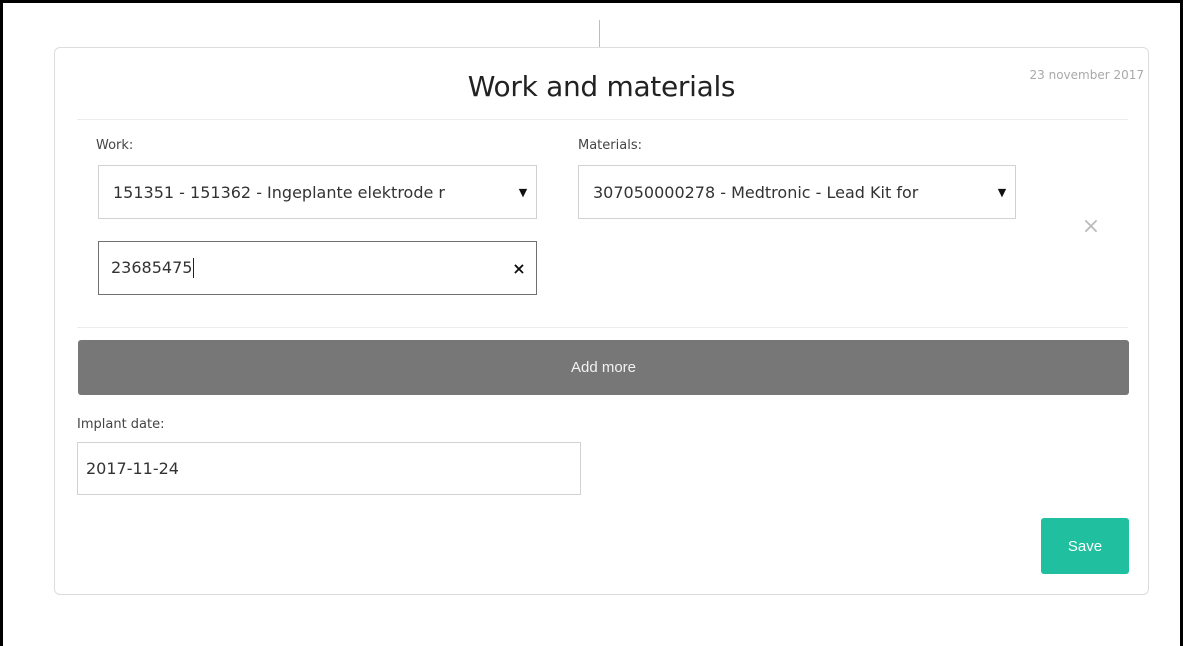 Image resolution: width=1183 pixels, height=646 pixels. What do you see at coordinates (1087, 75) in the screenshot?
I see `card-date: 23 november 2017` at bounding box center [1087, 75].